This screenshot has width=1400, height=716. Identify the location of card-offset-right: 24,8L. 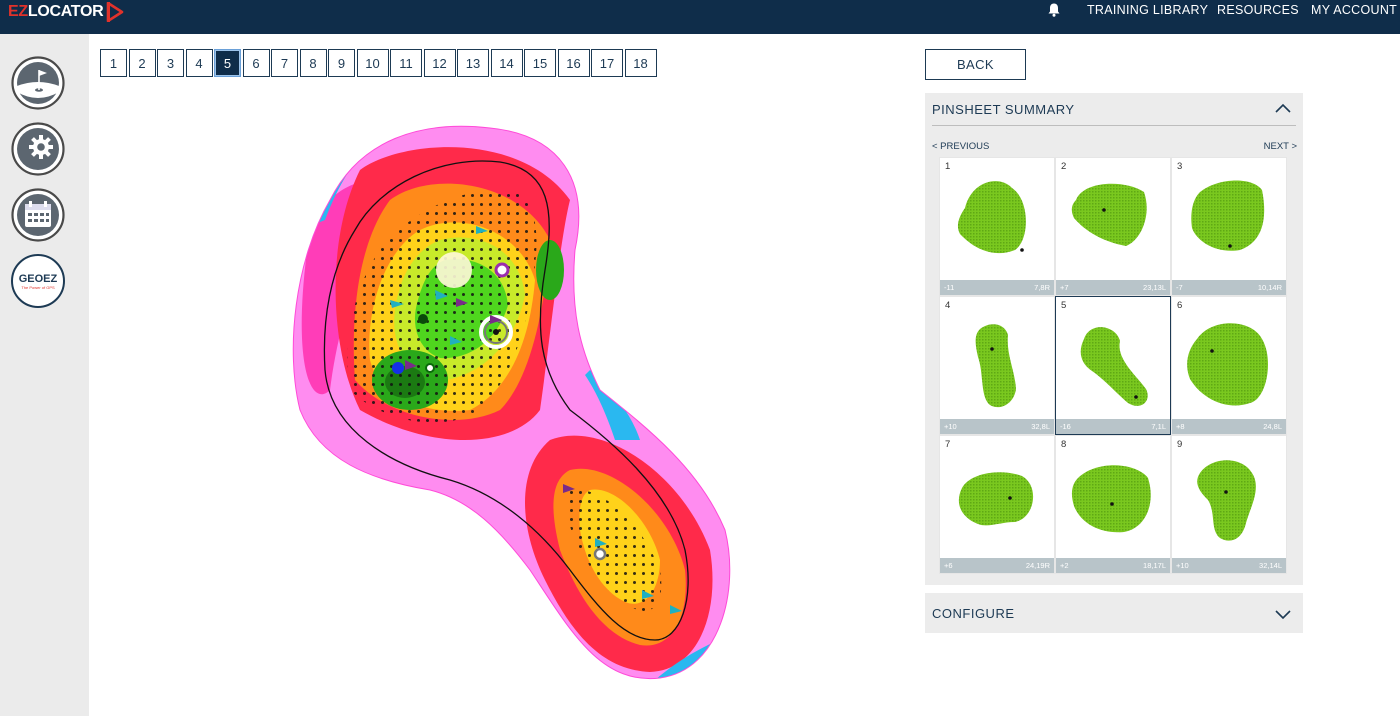
(1272, 426).